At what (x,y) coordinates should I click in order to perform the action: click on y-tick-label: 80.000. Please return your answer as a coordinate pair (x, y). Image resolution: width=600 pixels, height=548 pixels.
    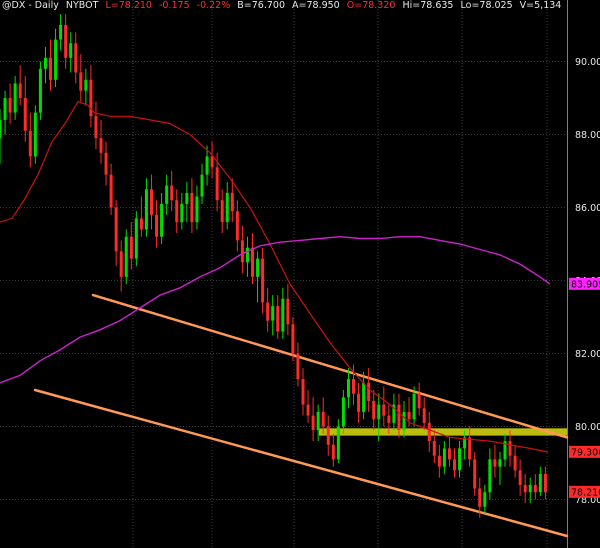
    Looking at the image, I should click on (587, 427).